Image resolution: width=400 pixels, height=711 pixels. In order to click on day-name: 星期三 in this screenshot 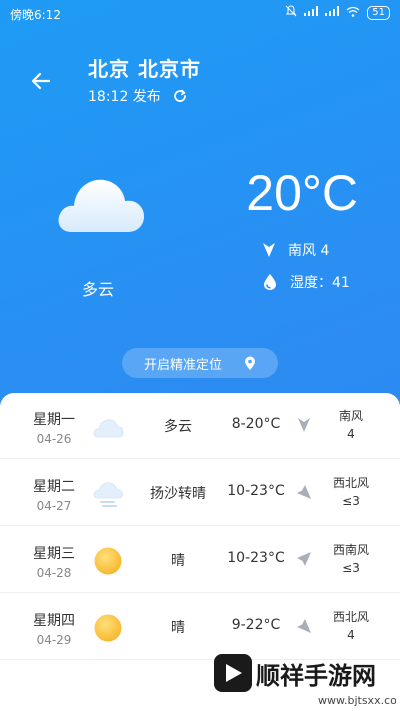, I will do `click(54, 554)`.